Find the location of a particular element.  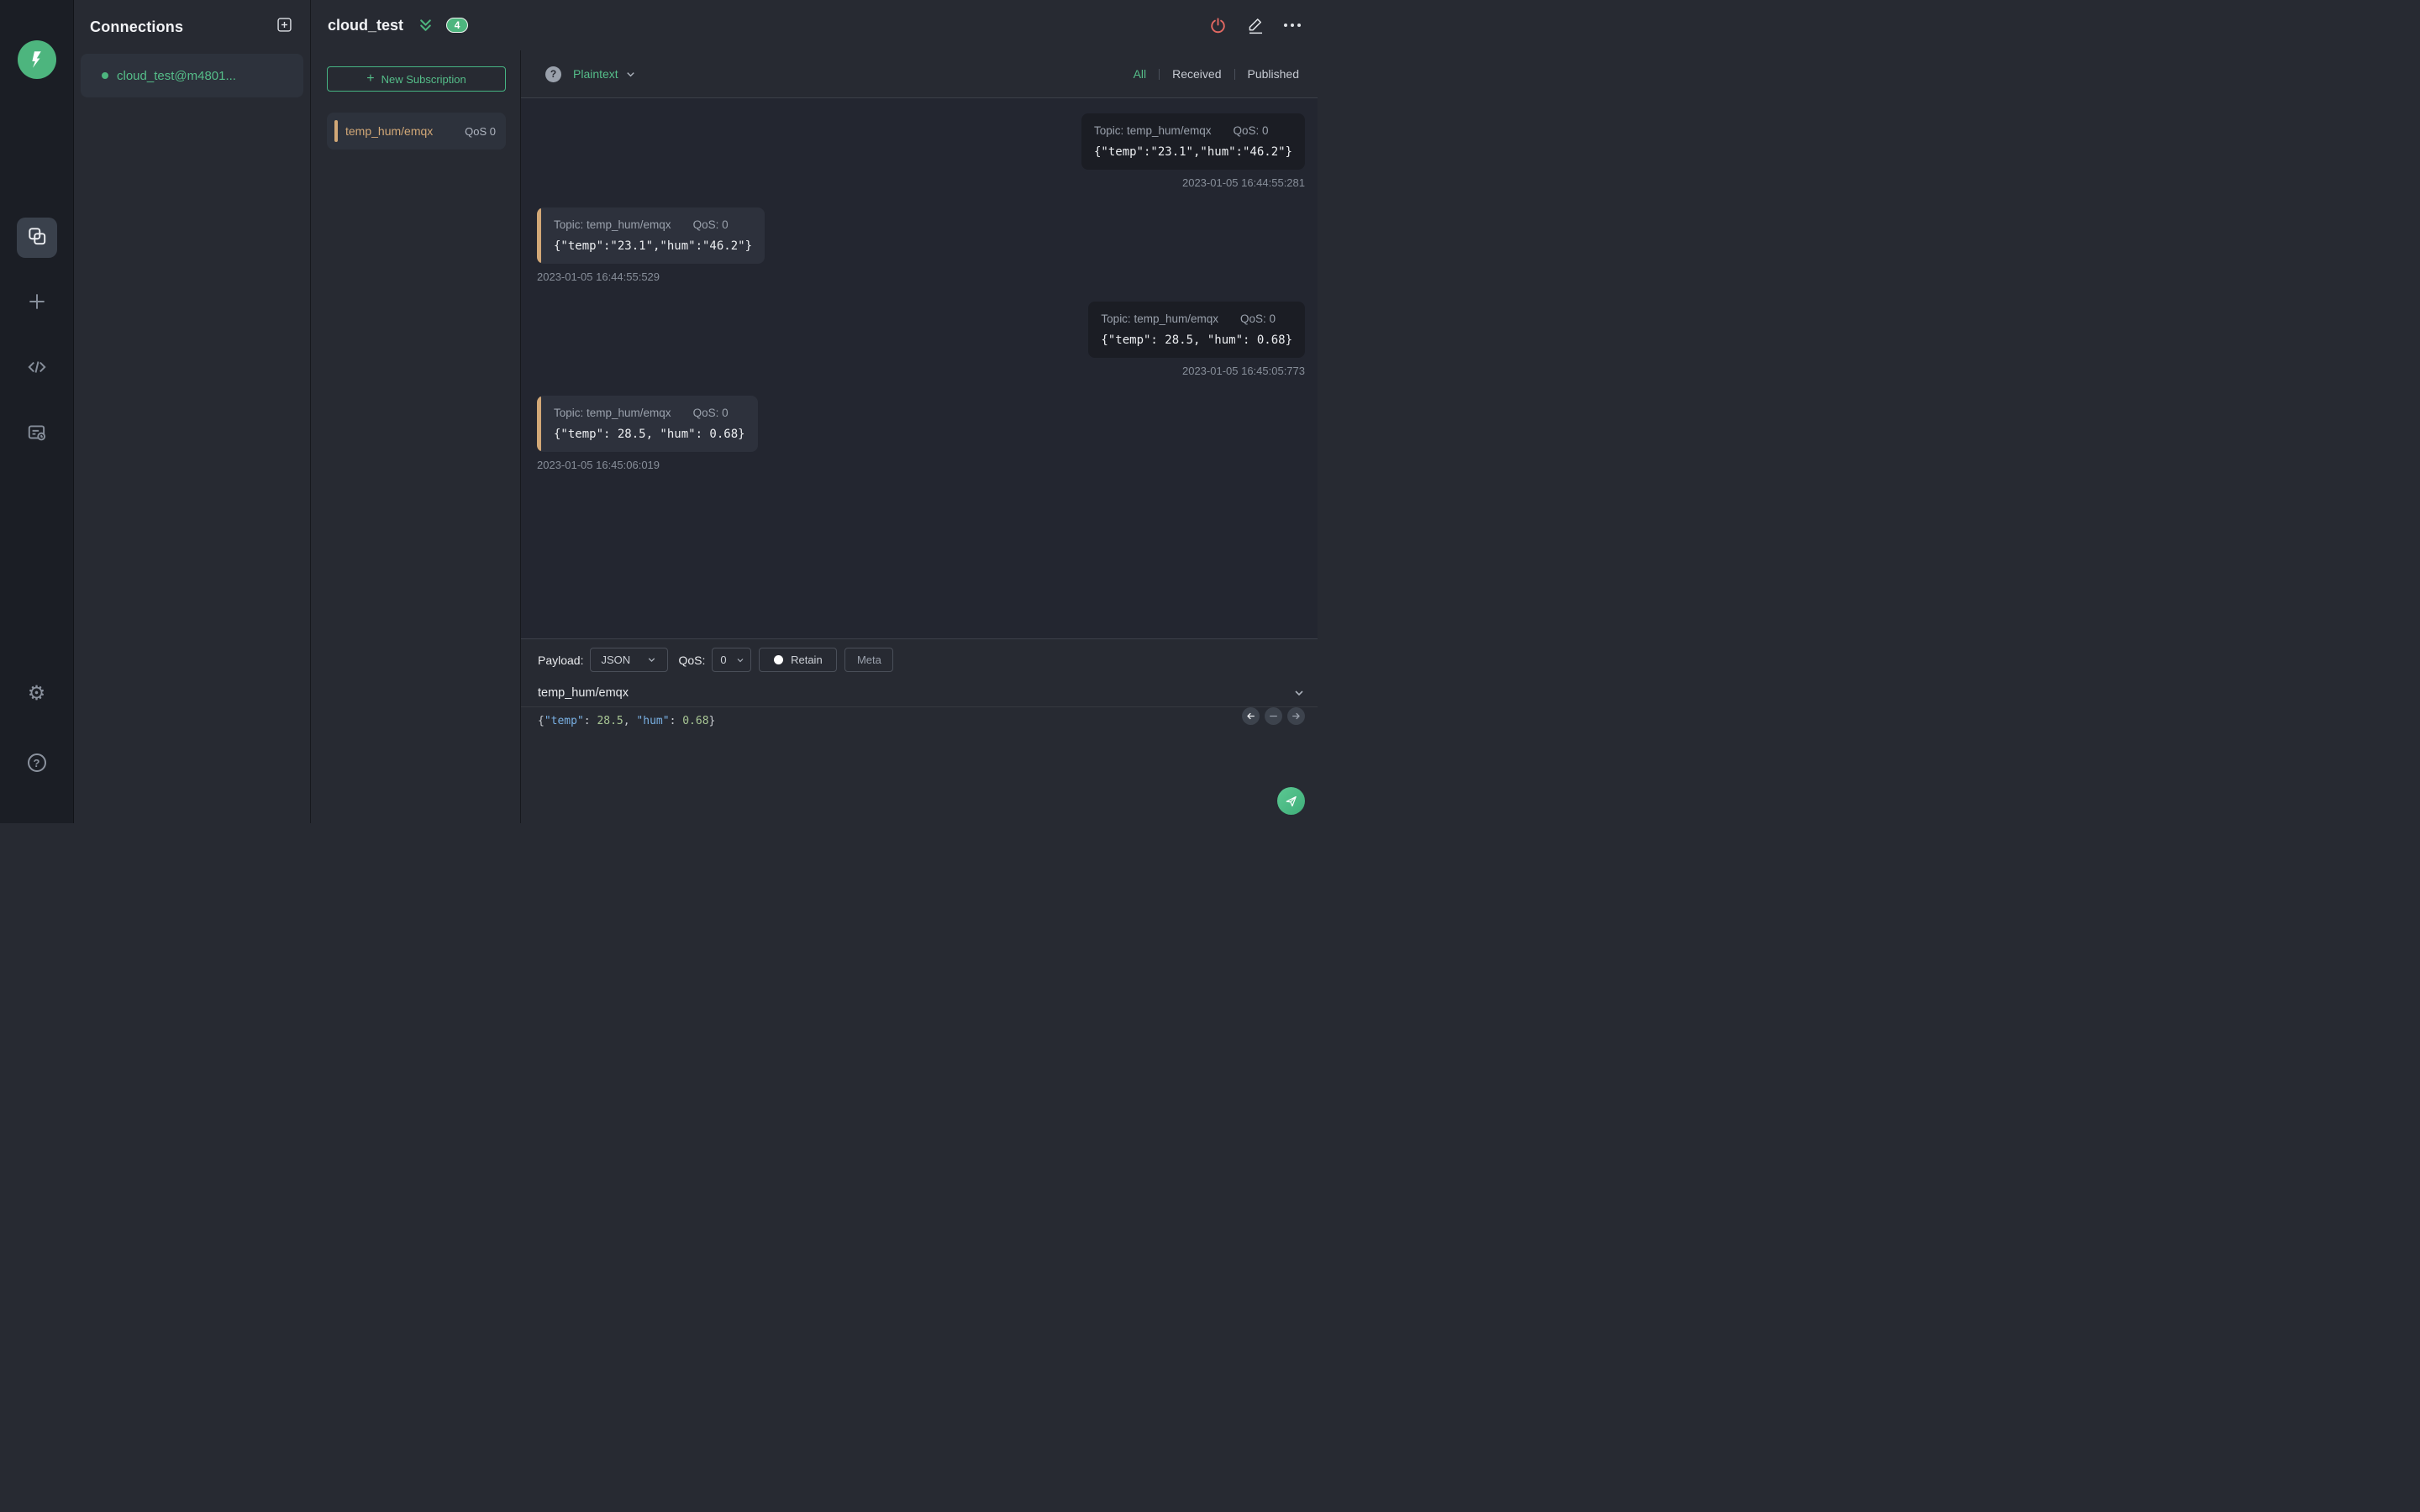

gear-icon: ⚙ is located at coordinates (36, 693).